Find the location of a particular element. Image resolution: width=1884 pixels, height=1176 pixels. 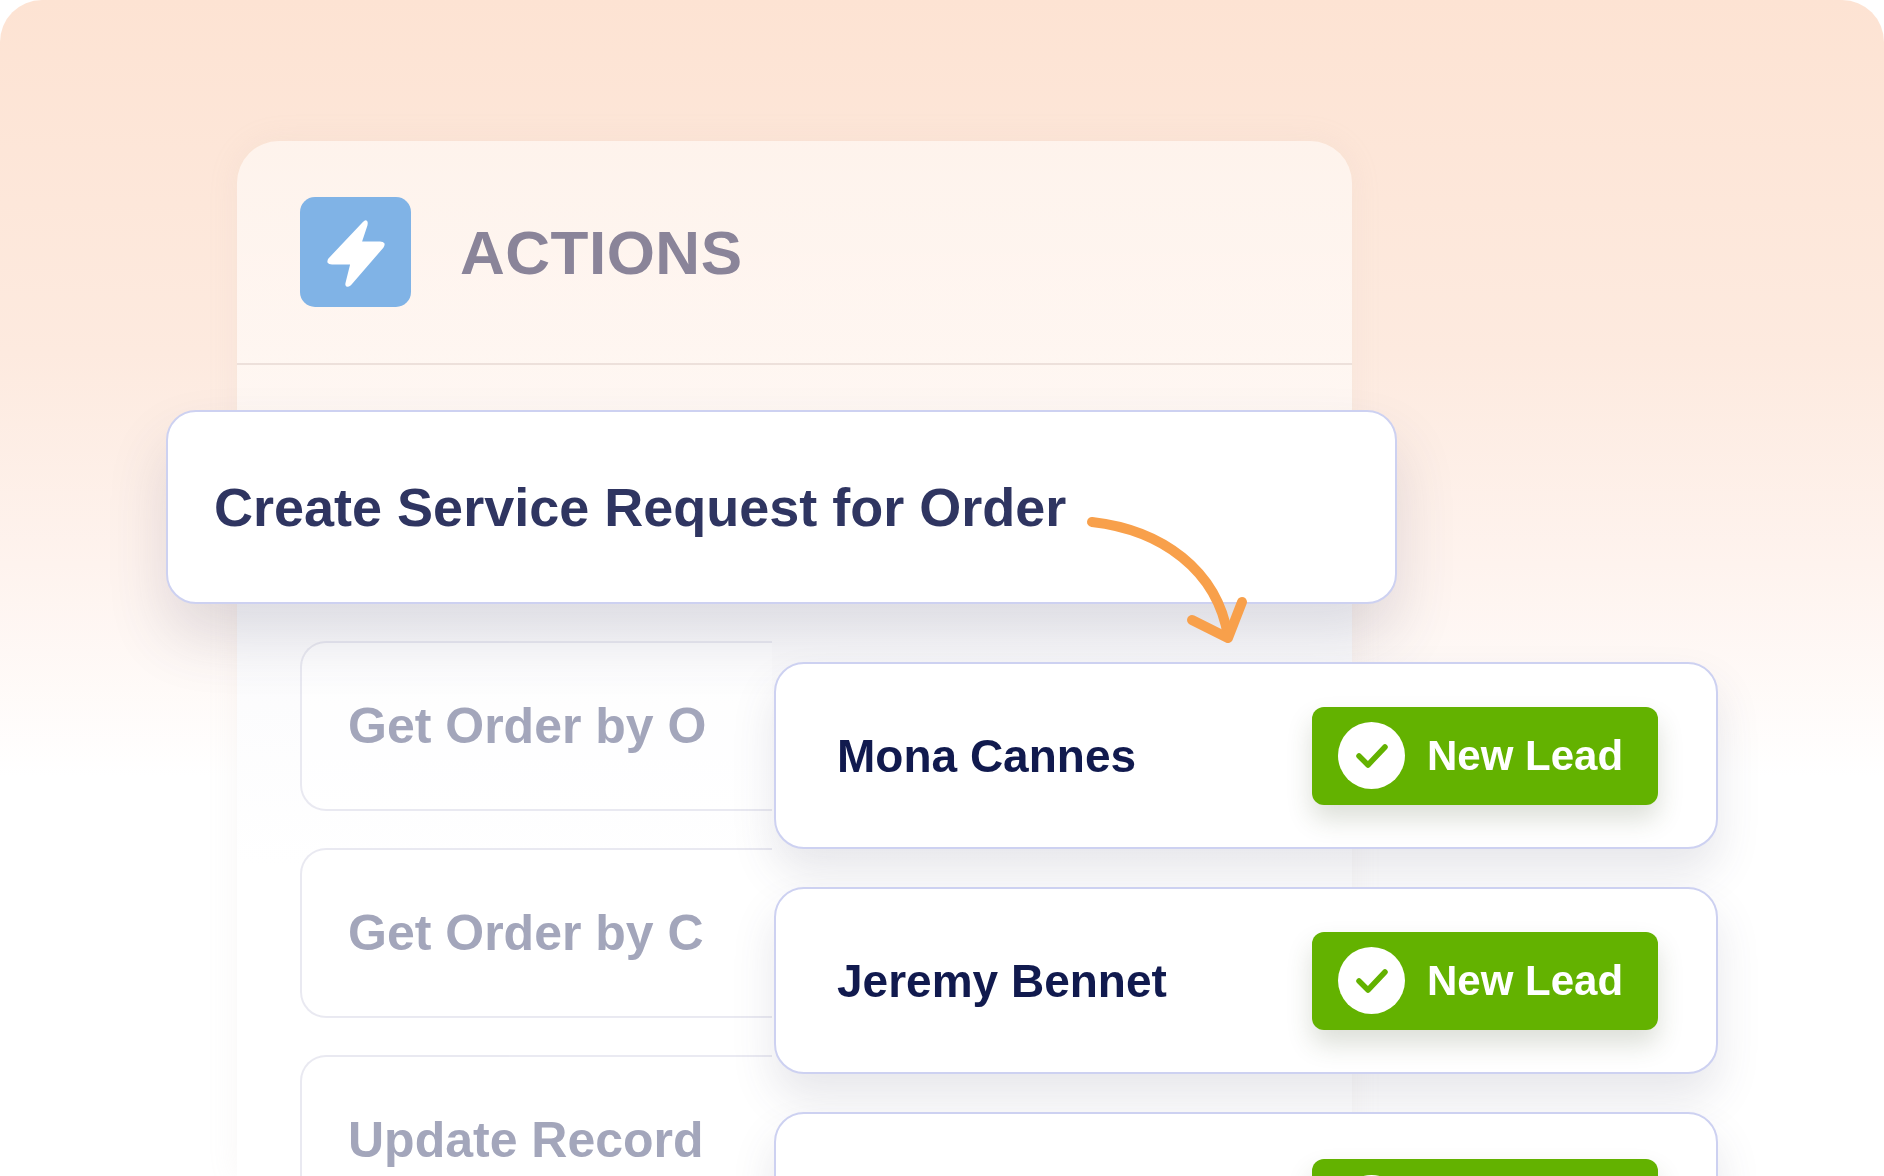

action-card: Create Service Request for Order is located at coordinates (781, 507).